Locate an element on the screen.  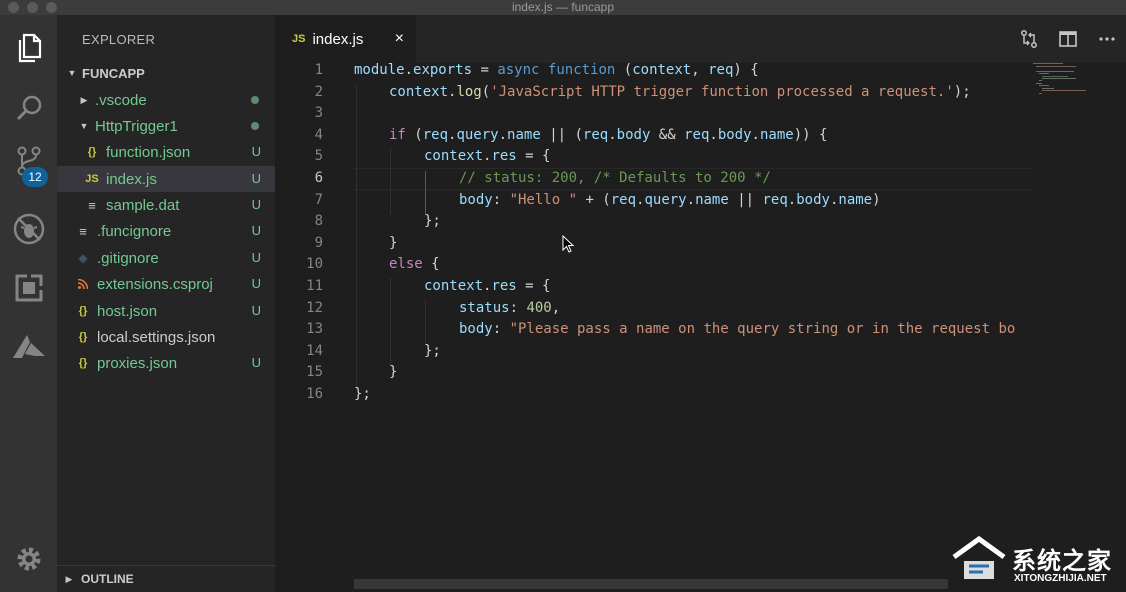
extensions-icon is located at coordinates (29, 288).